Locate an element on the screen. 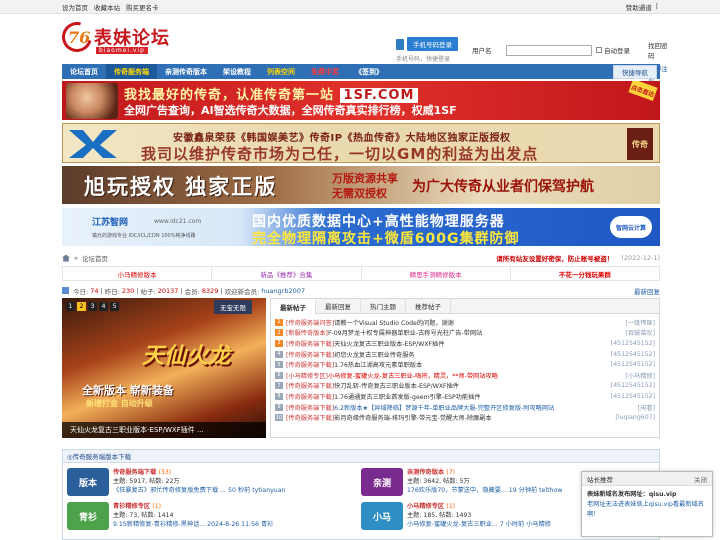 The height and width of the screenshot is (540, 720). thread-title: 天仙火龙复古三职业版本-ESP/WXF插件 is located at coordinates (389, 343).